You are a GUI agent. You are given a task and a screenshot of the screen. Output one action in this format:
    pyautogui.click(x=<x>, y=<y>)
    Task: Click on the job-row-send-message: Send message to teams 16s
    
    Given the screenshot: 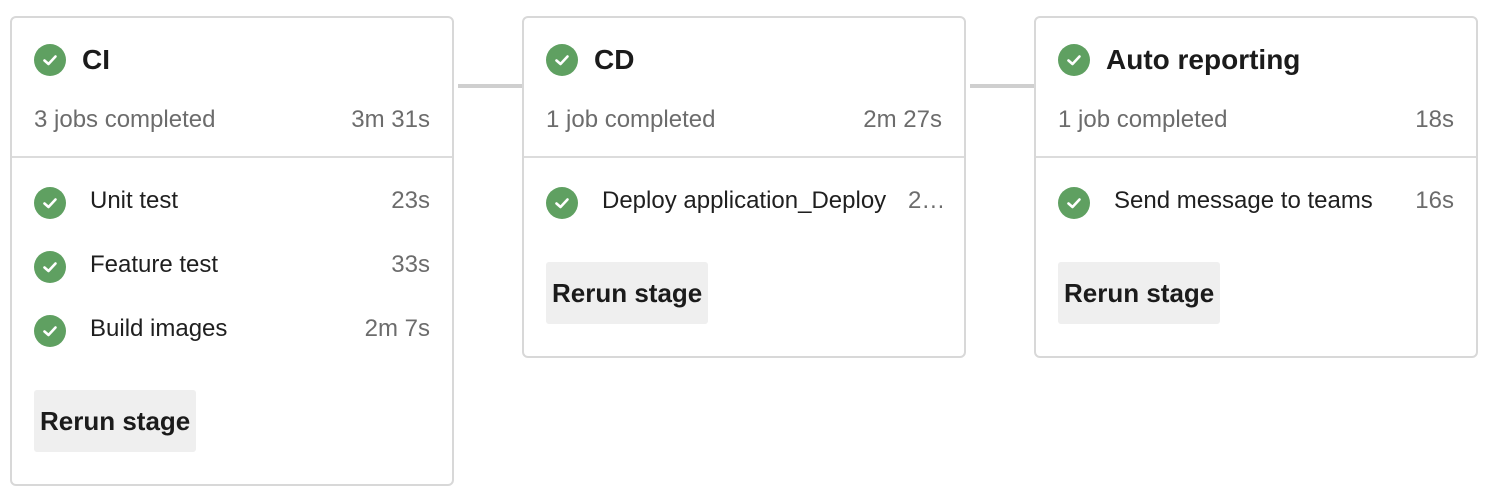 What is the action you would take?
    pyautogui.click(x=1256, y=218)
    